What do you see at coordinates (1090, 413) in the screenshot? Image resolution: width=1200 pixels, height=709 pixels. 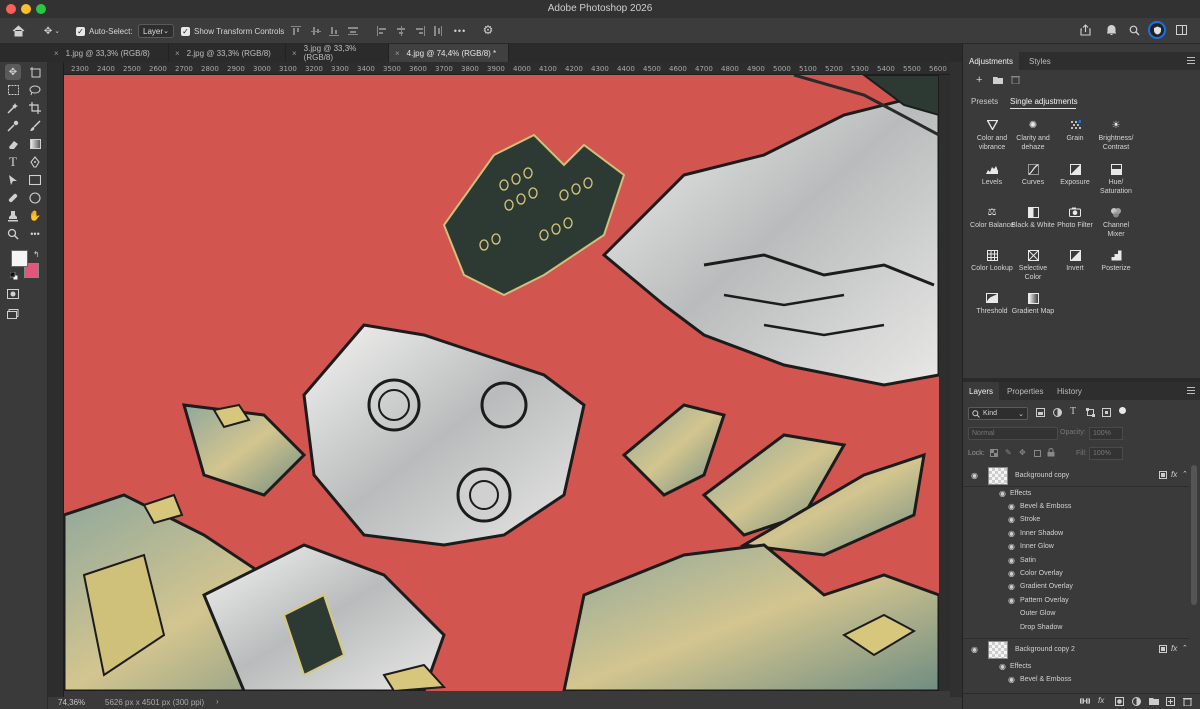 I see `filter-shape-icon` at bounding box center [1090, 413].